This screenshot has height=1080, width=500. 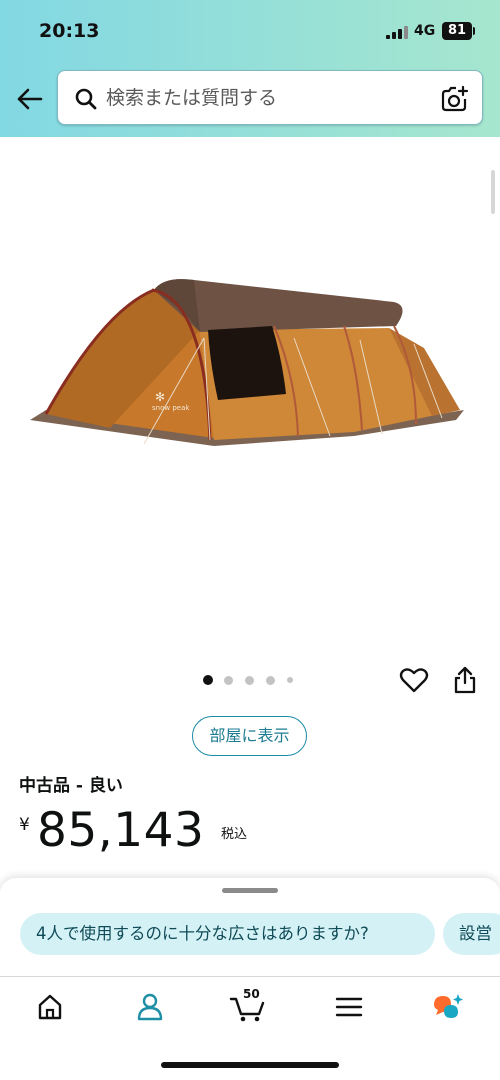 What do you see at coordinates (251, 994) in the screenshot?
I see `cart-count: 50` at bounding box center [251, 994].